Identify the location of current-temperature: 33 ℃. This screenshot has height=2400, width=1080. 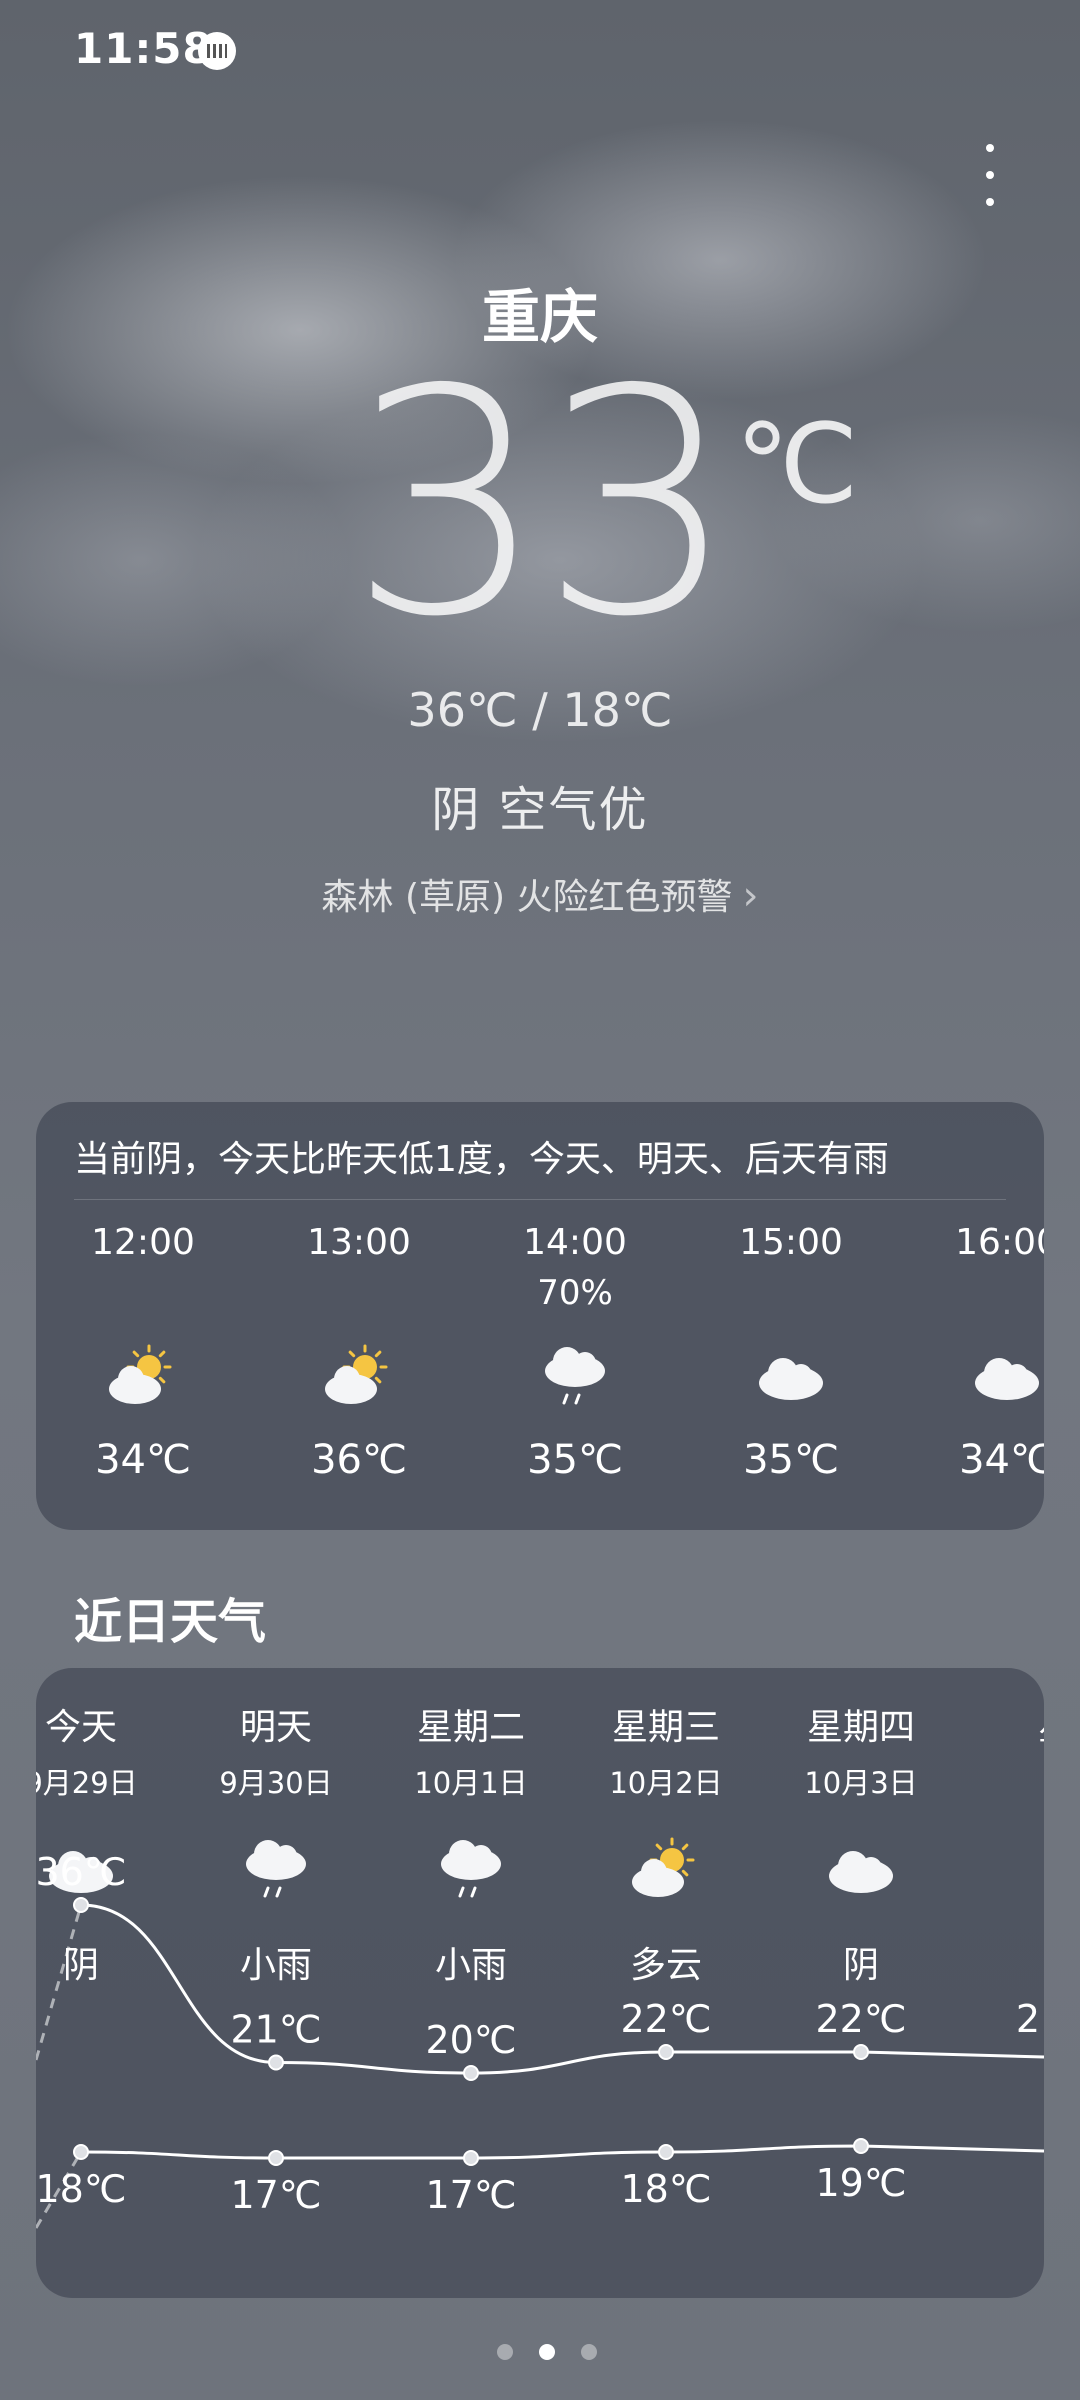
(540, 505).